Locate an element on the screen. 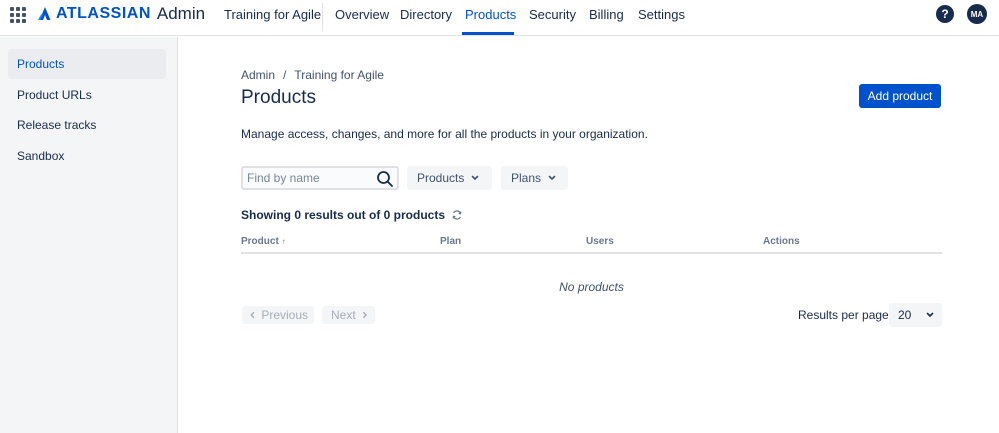 The width and height of the screenshot is (999, 433). results-summary: Showing 0 results out of 0 products is located at coordinates (352, 215).